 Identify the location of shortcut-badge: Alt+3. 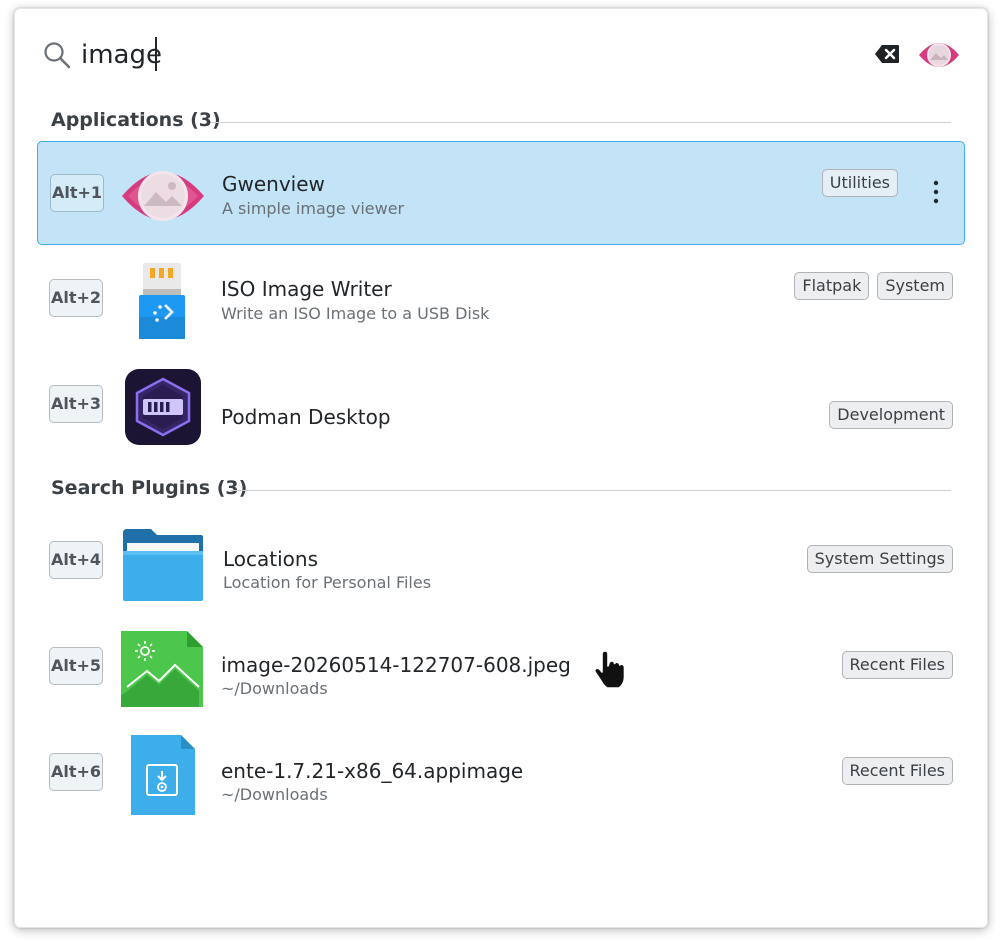
(76, 404).